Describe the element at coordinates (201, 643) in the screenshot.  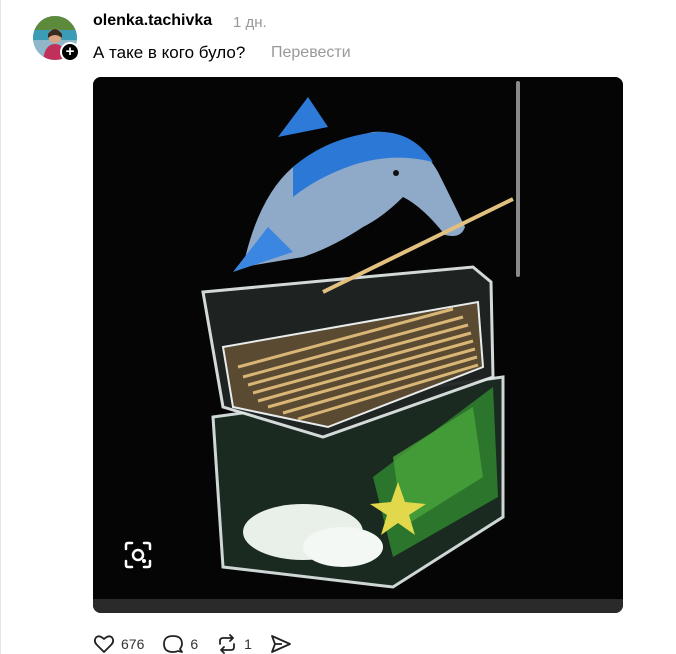
I see `post-actions: 676 6 1` at that location.